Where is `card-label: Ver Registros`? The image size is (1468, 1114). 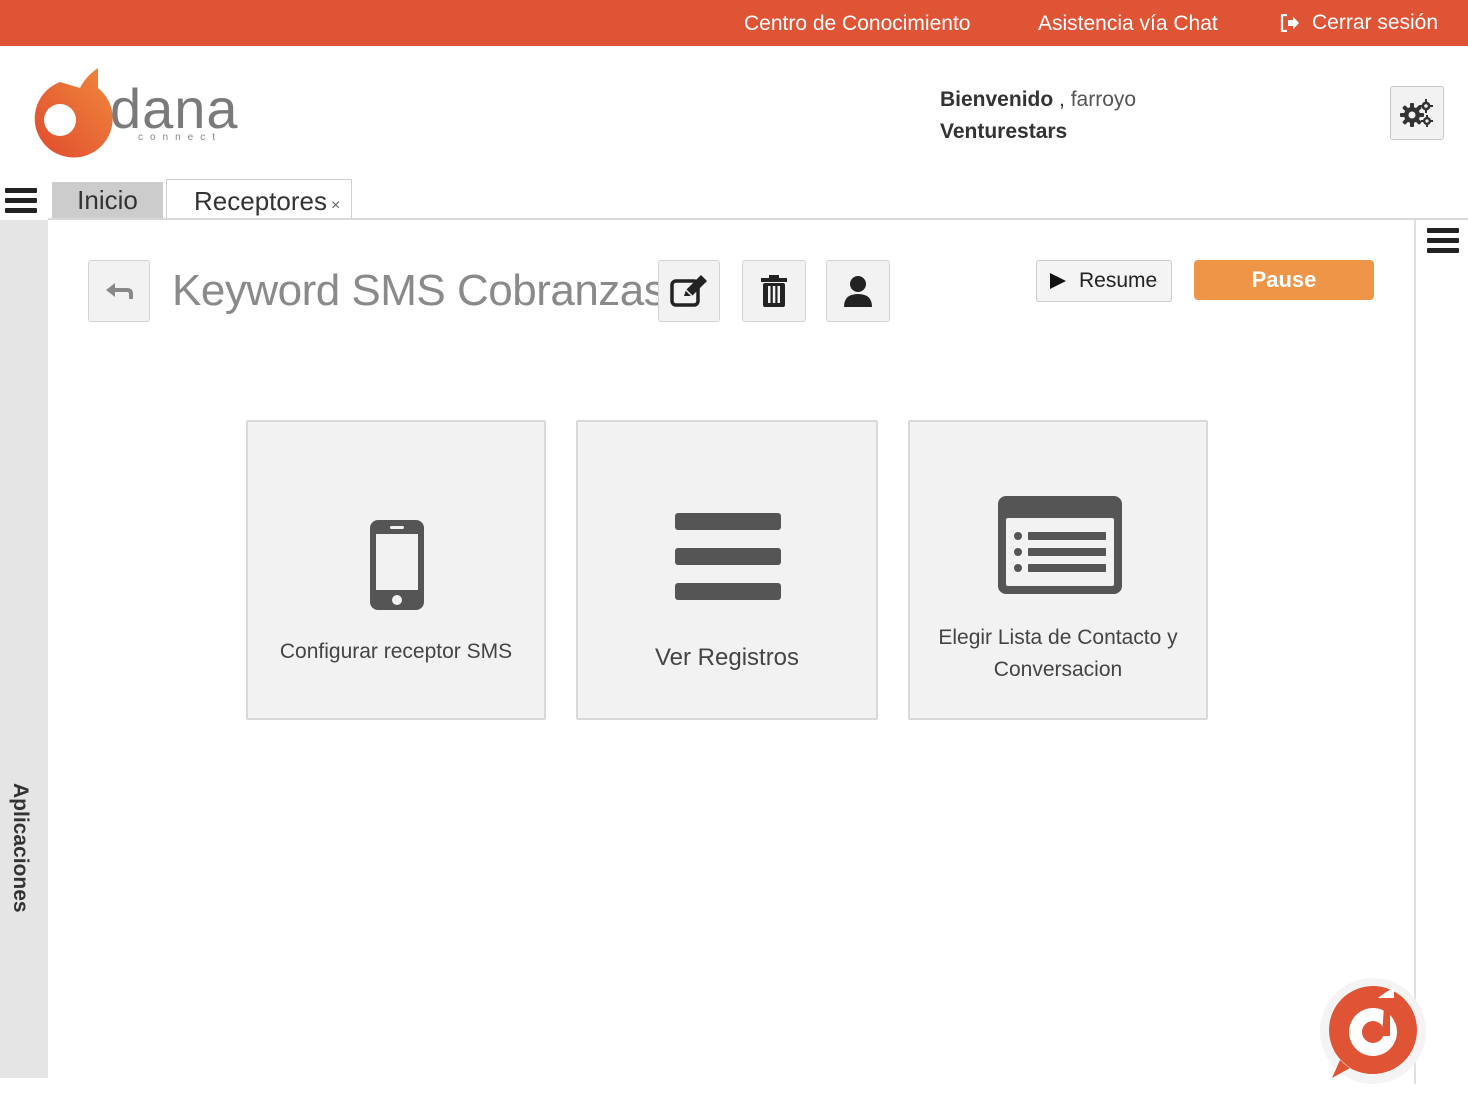 card-label: Ver Registros is located at coordinates (727, 657).